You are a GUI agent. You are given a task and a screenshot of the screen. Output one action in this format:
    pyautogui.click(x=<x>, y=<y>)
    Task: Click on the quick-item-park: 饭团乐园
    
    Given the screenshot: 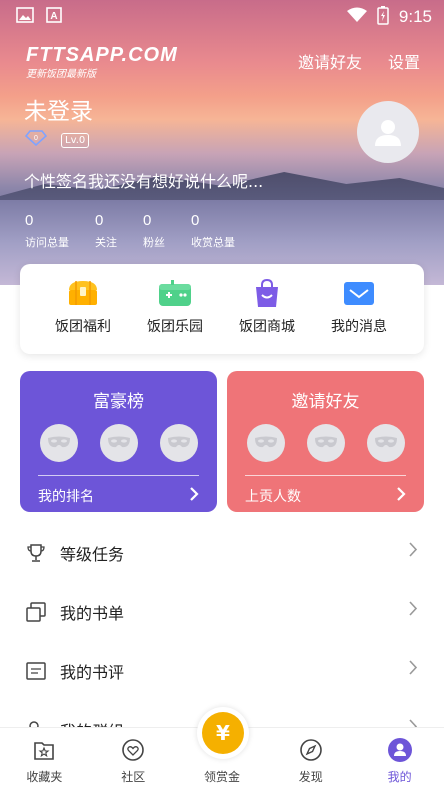 What is the action you would take?
    pyautogui.click(x=175, y=309)
    